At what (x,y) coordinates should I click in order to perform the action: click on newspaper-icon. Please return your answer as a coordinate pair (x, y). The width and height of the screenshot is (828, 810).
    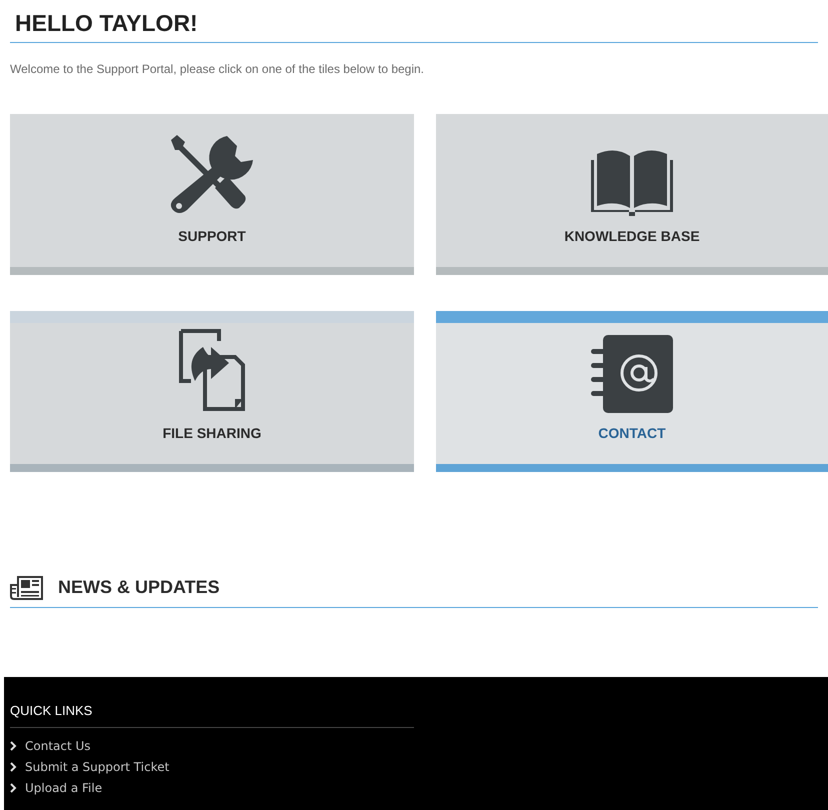
    Looking at the image, I should click on (27, 587).